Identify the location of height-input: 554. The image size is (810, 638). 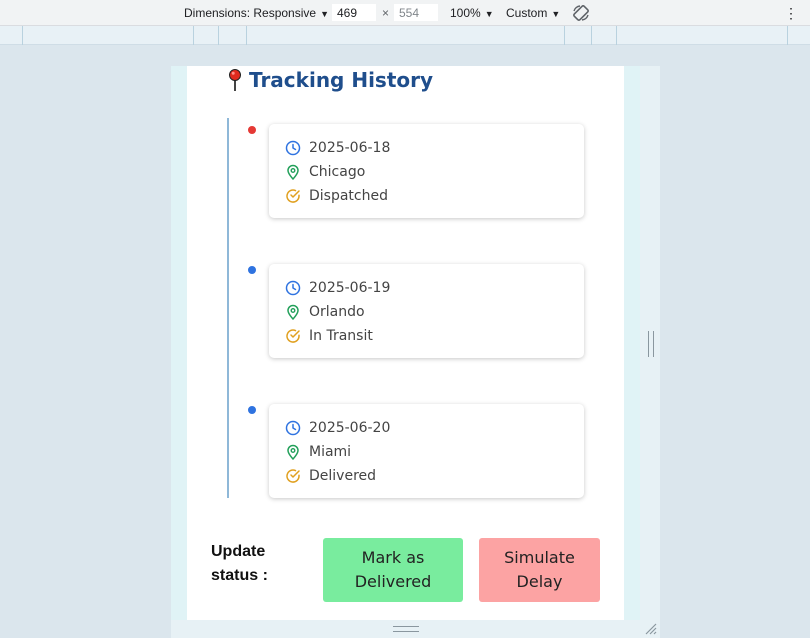
(416, 12).